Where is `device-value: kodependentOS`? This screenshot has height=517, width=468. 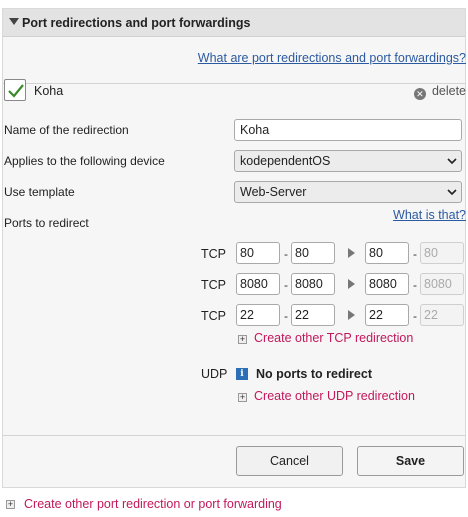 device-value: kodependentOS is located at coordinates (285, 161).